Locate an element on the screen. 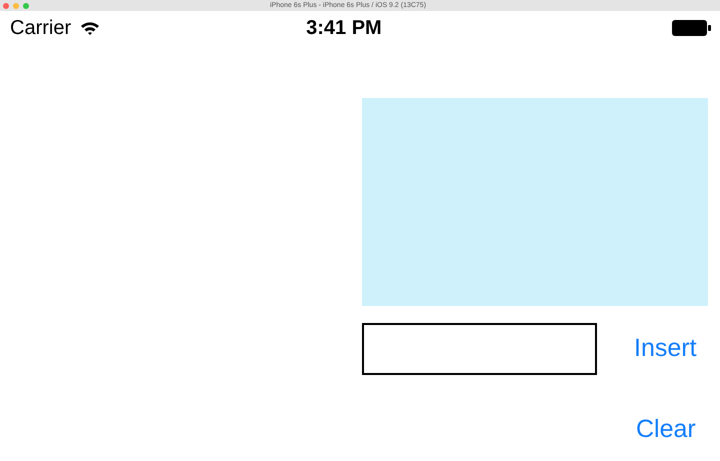 This screenshot has height=461, width=720. clock-label: 3:41 PM is located at coordinates (344, 28).